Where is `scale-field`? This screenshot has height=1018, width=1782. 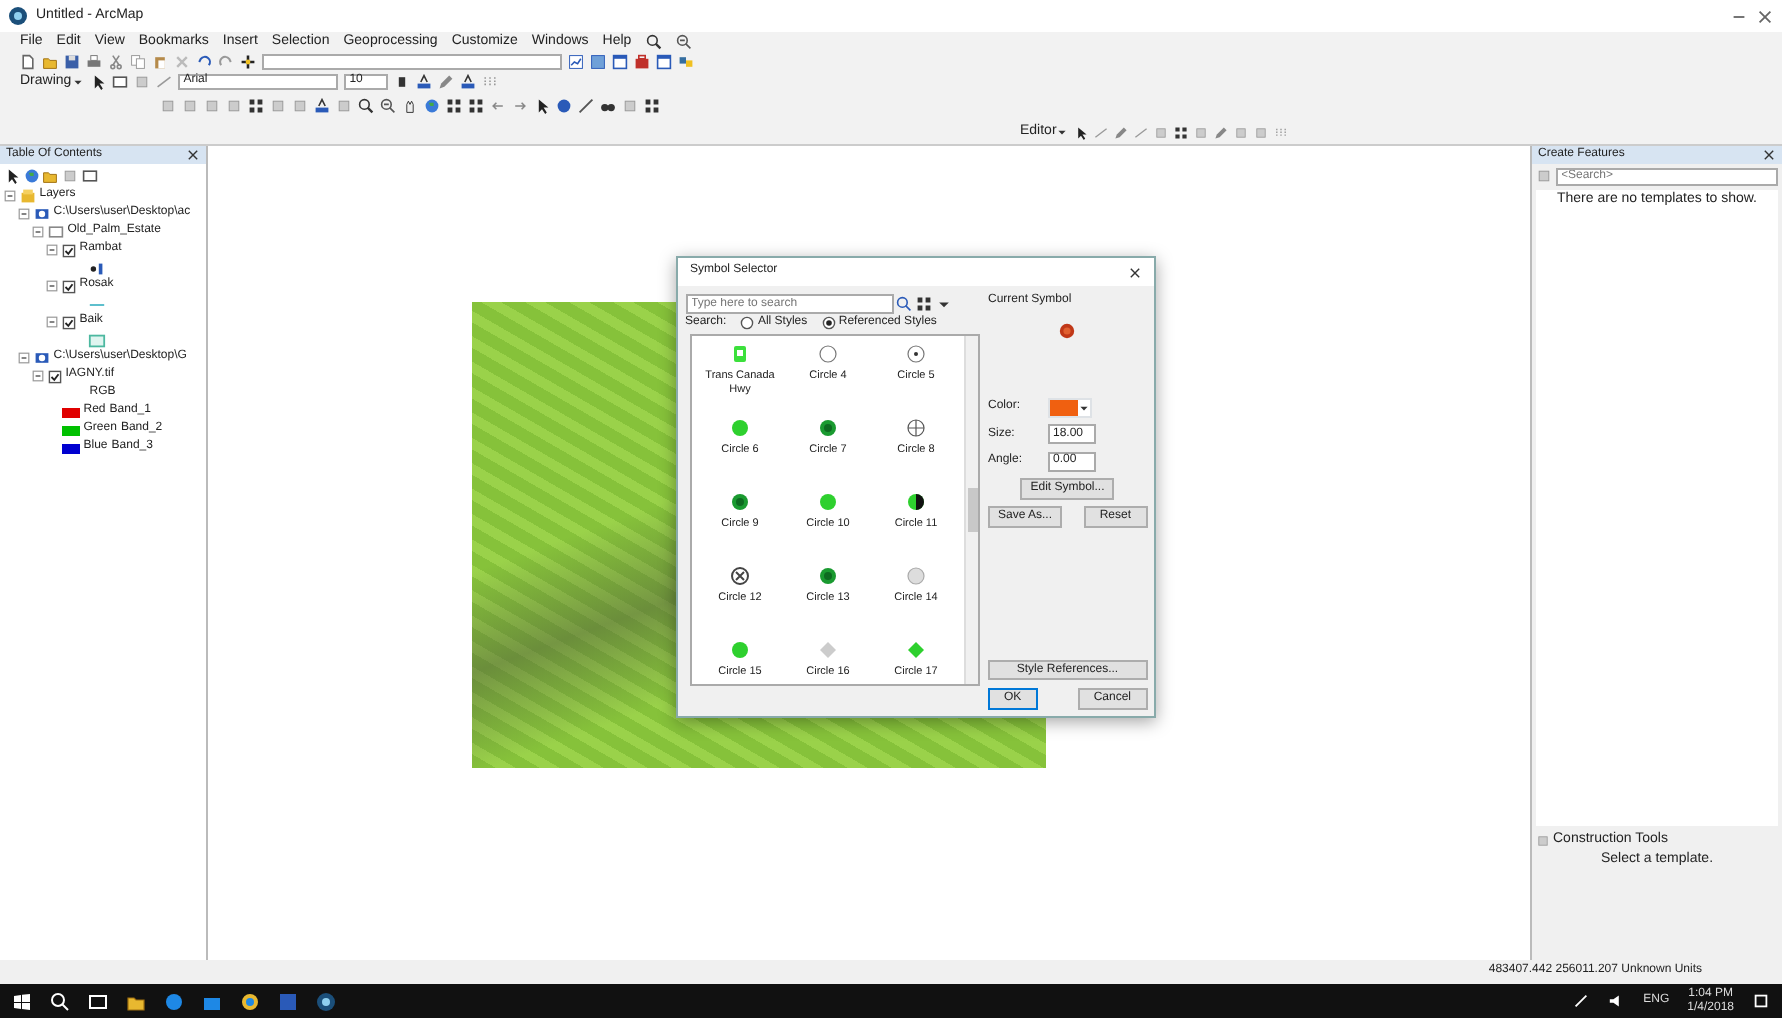 scale-field is located at coordinates (412, 62).